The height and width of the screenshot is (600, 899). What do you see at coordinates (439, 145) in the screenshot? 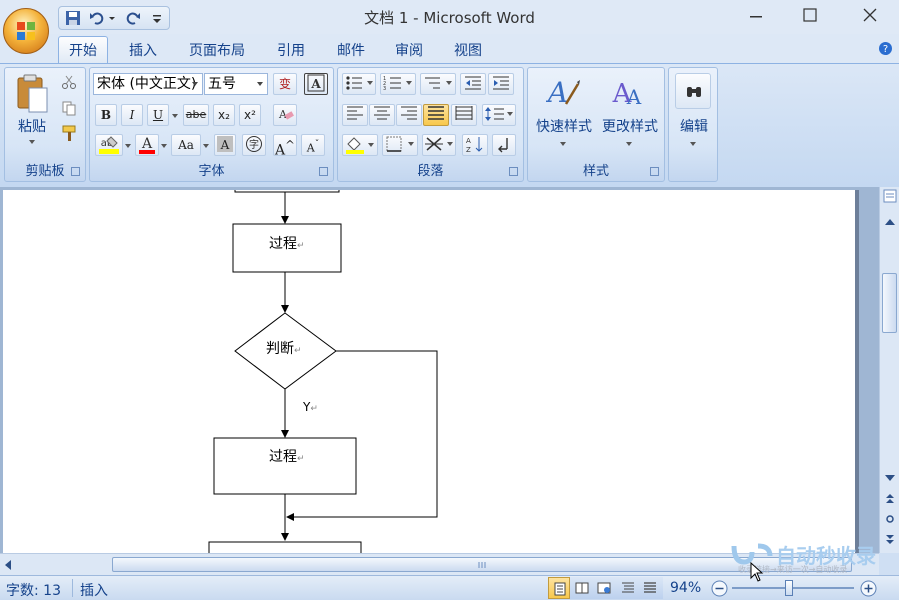
I see `chinese-layout-button` at bounding box center [439, 145].